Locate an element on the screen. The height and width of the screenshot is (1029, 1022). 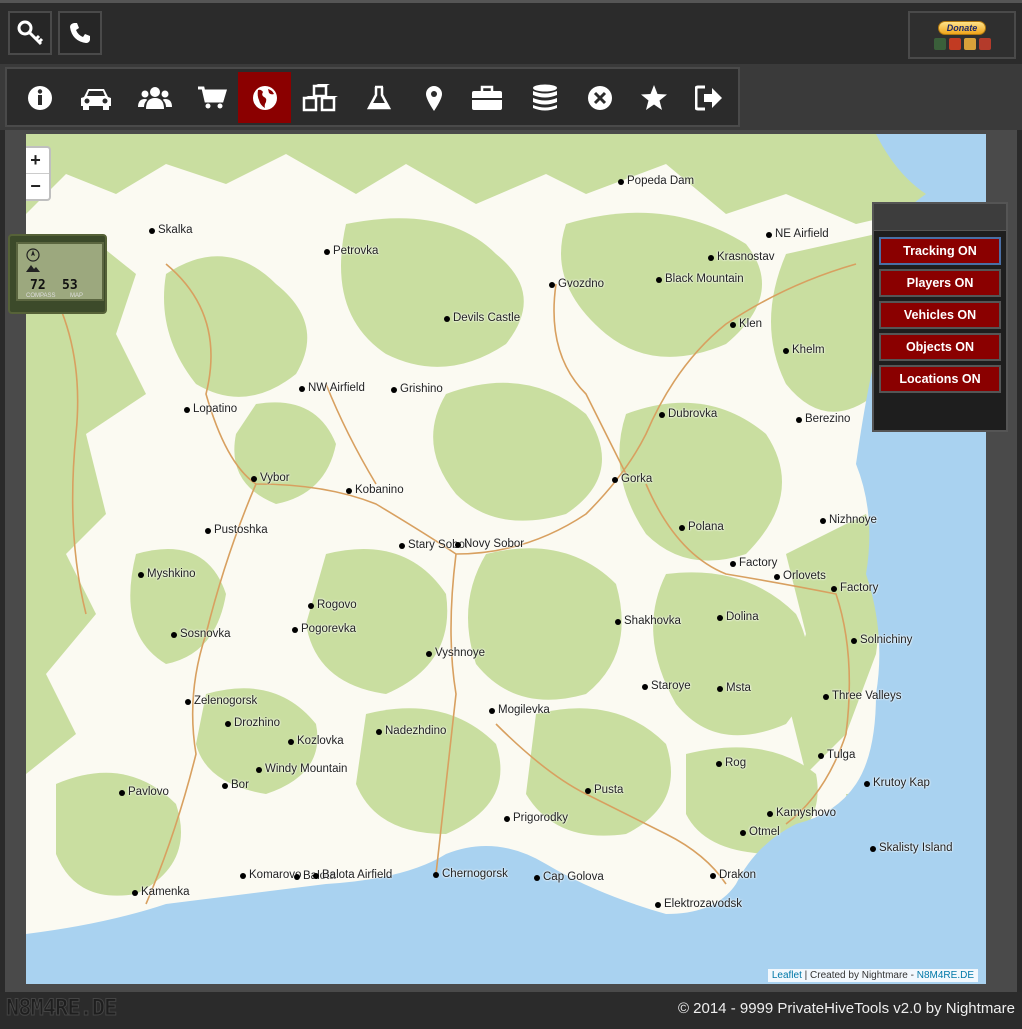
locations-toggle: Locations ON is located at coordinates (940, 379).